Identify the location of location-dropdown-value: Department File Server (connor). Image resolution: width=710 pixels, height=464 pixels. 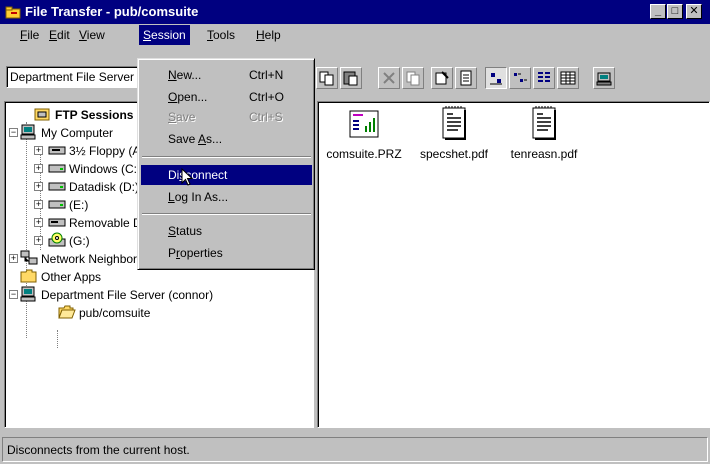
(73, 77).